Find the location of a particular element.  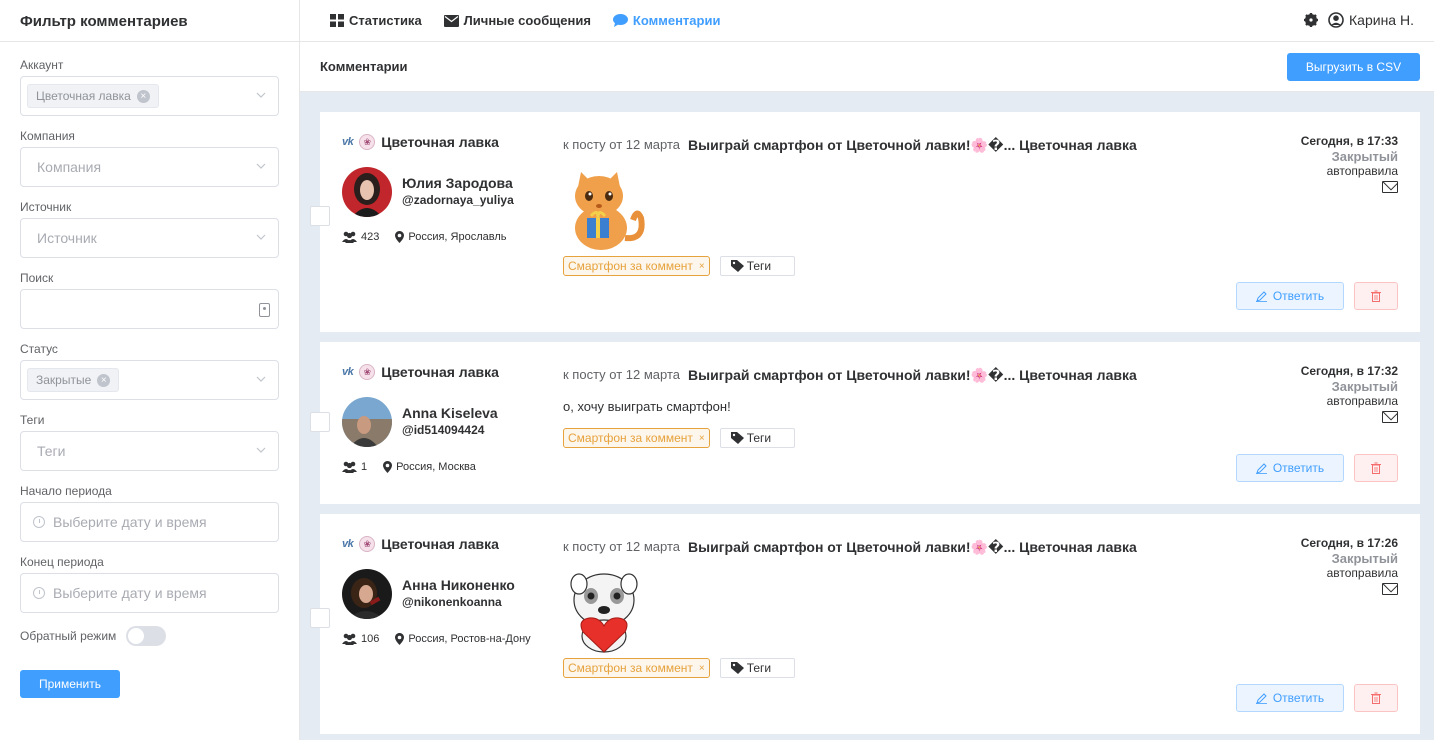

user-handle: @zadornaya_yuliya is located at coordinates (458, 200).